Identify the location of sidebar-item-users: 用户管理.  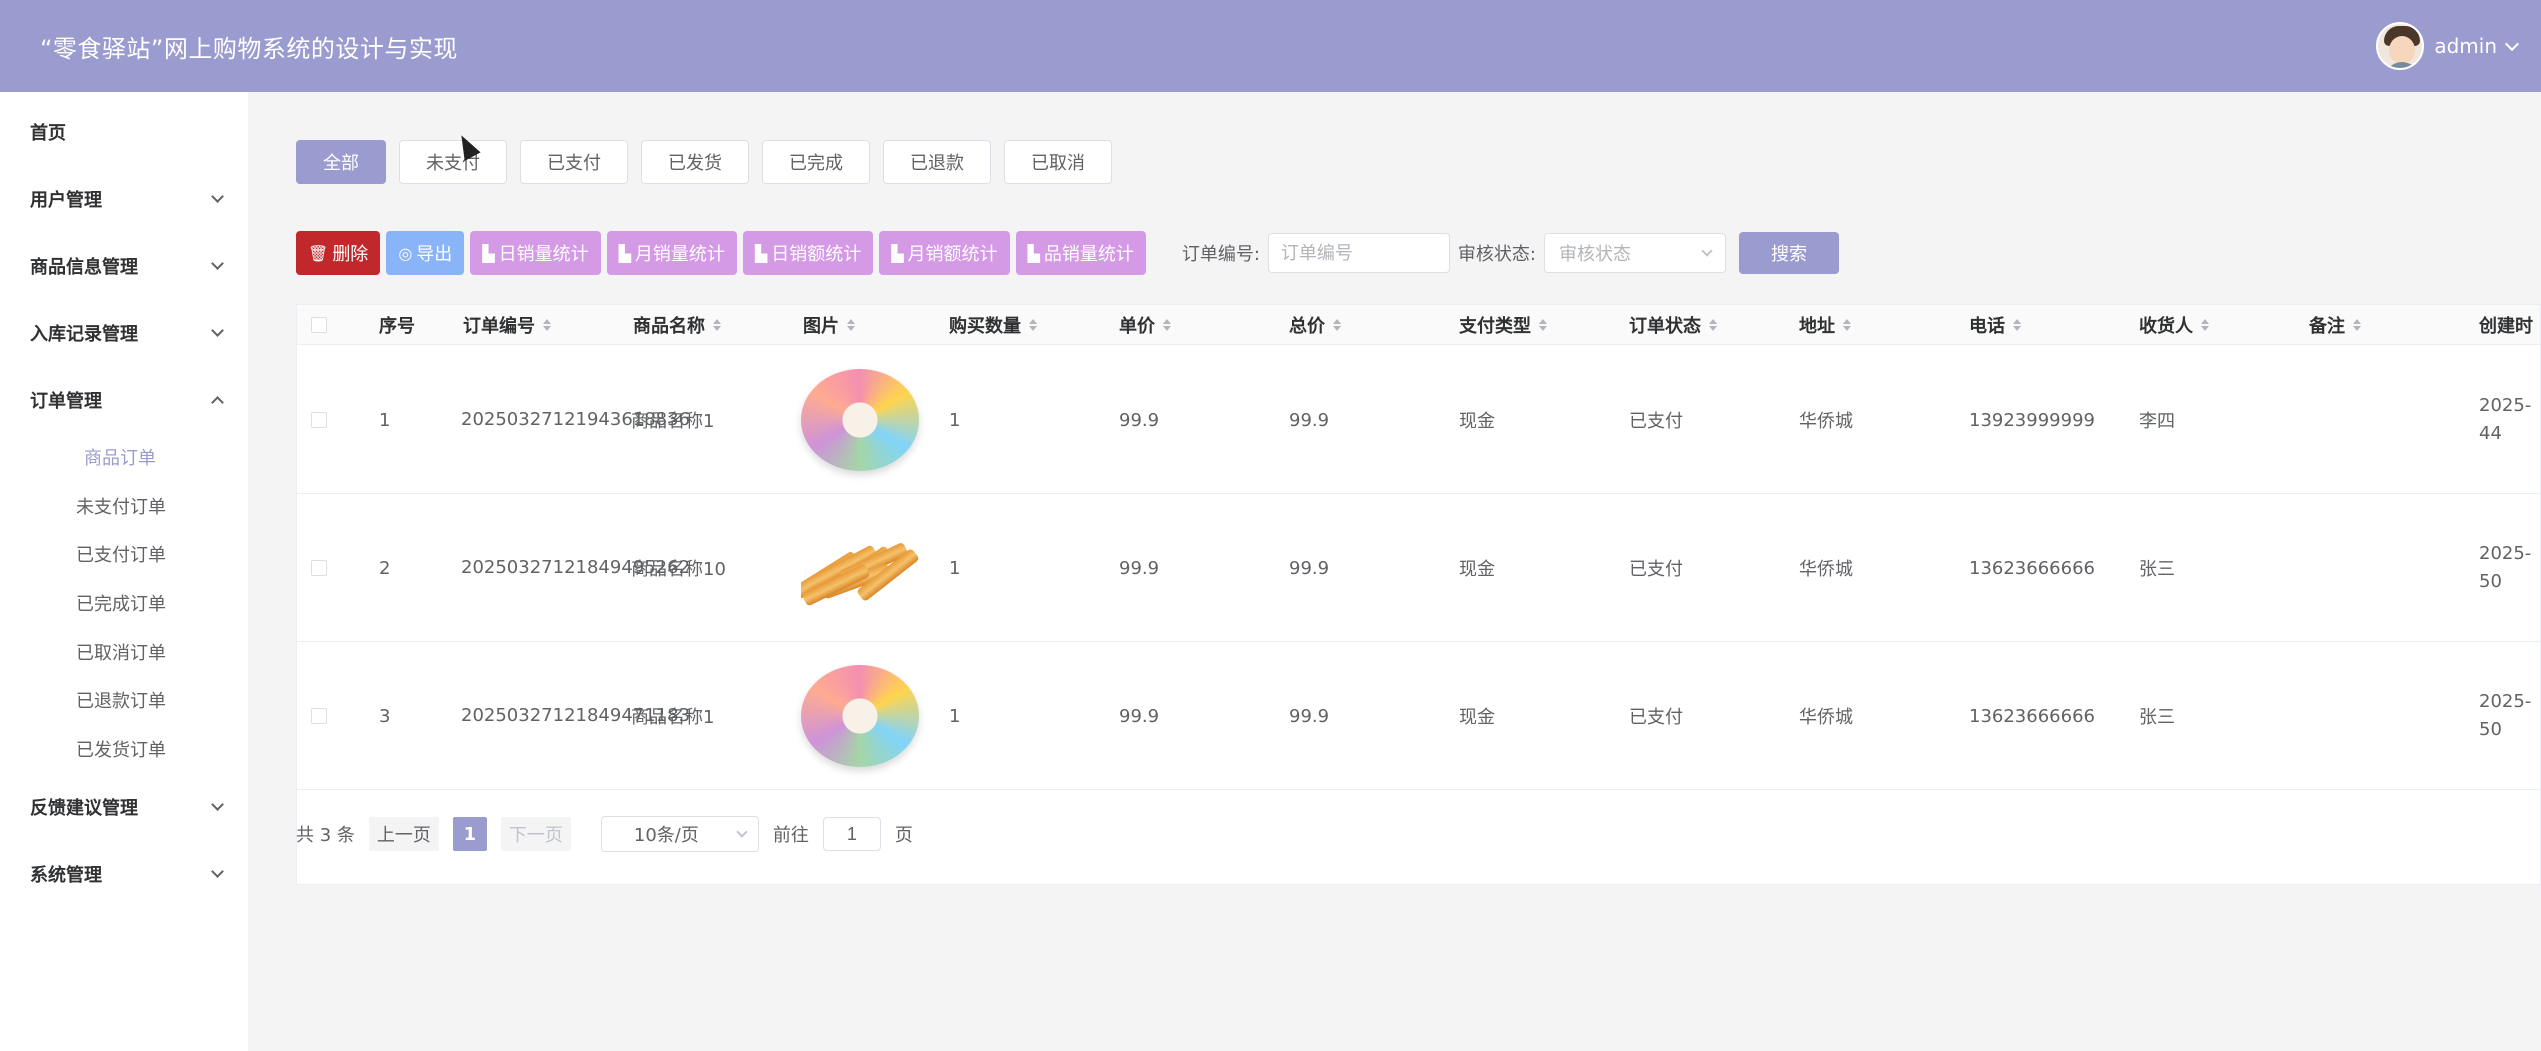
(124, 198).